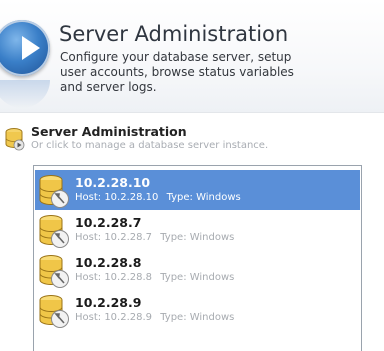 Image resolution: width=384 pixels, height=351 pixels. What do you see at coordinates (15, 139) in the screenshot?
I see `database-play-icon` at bounding box center [15, 139].